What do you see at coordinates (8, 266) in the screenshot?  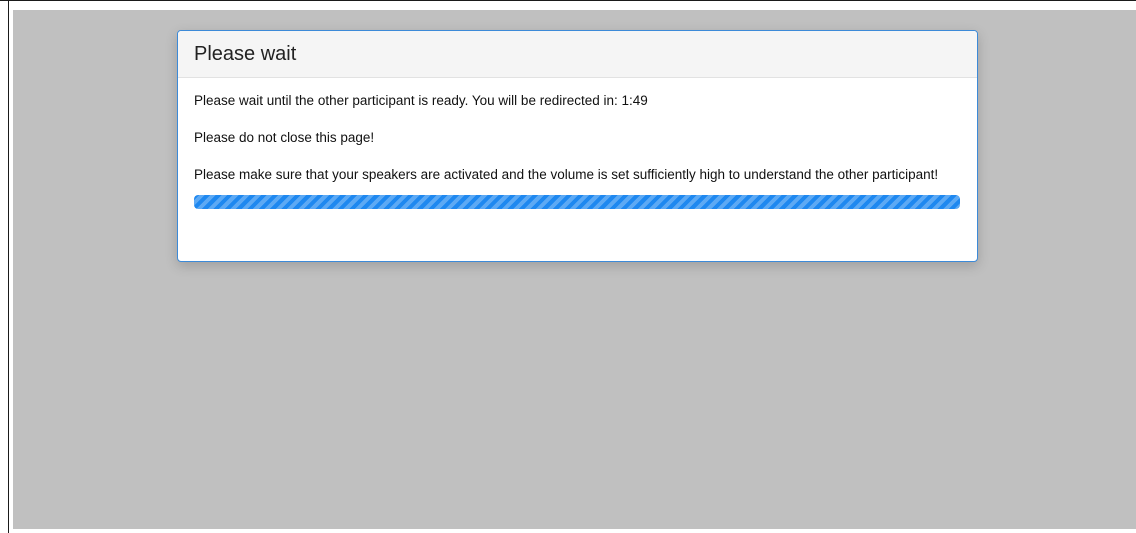 I see `window-frame-left-edge` at bounding box center [8, 266].